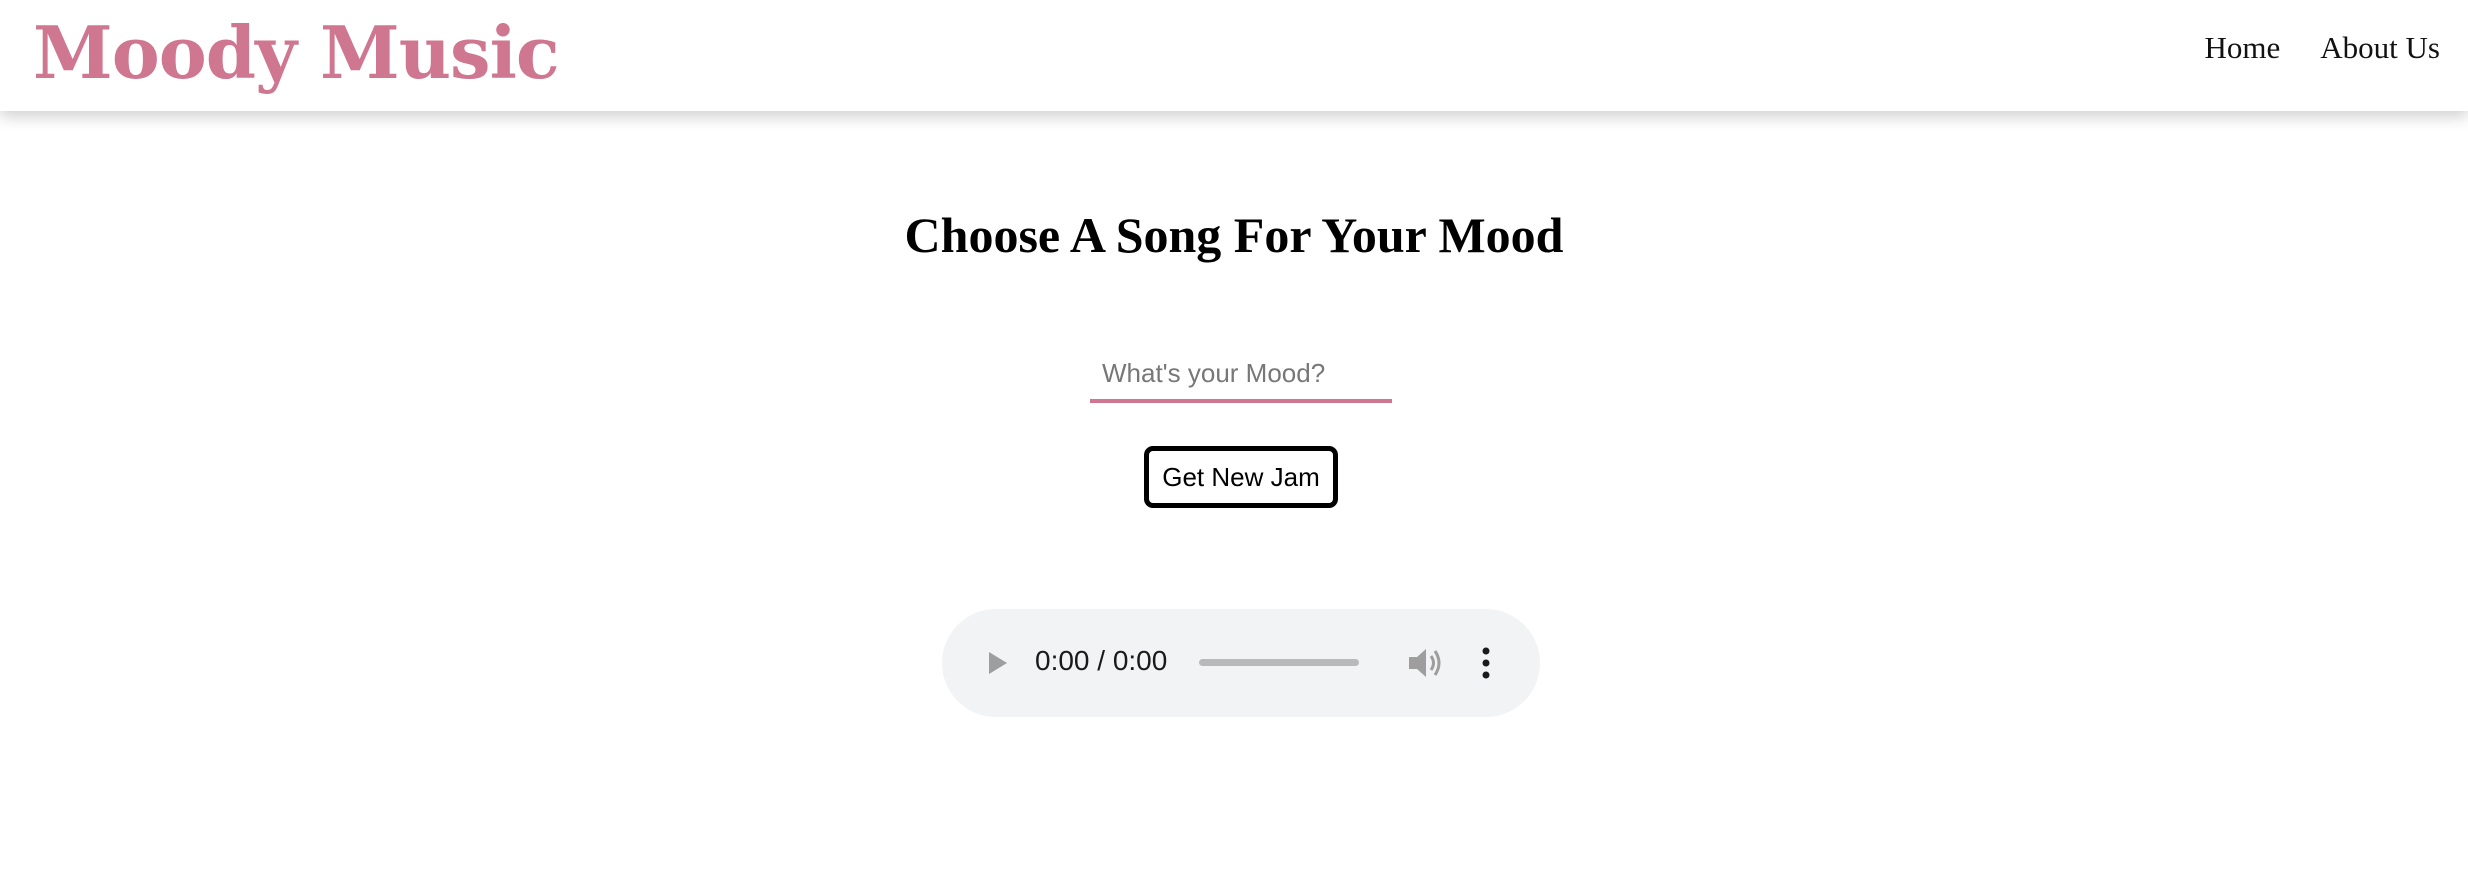 The height and width of the screenshot is (890, 2468). What do you see at coordinates (1241, 477) in the screenshot?
I see `get-new-jam-button: Get New Jam` at bounding box center [1241, 477].